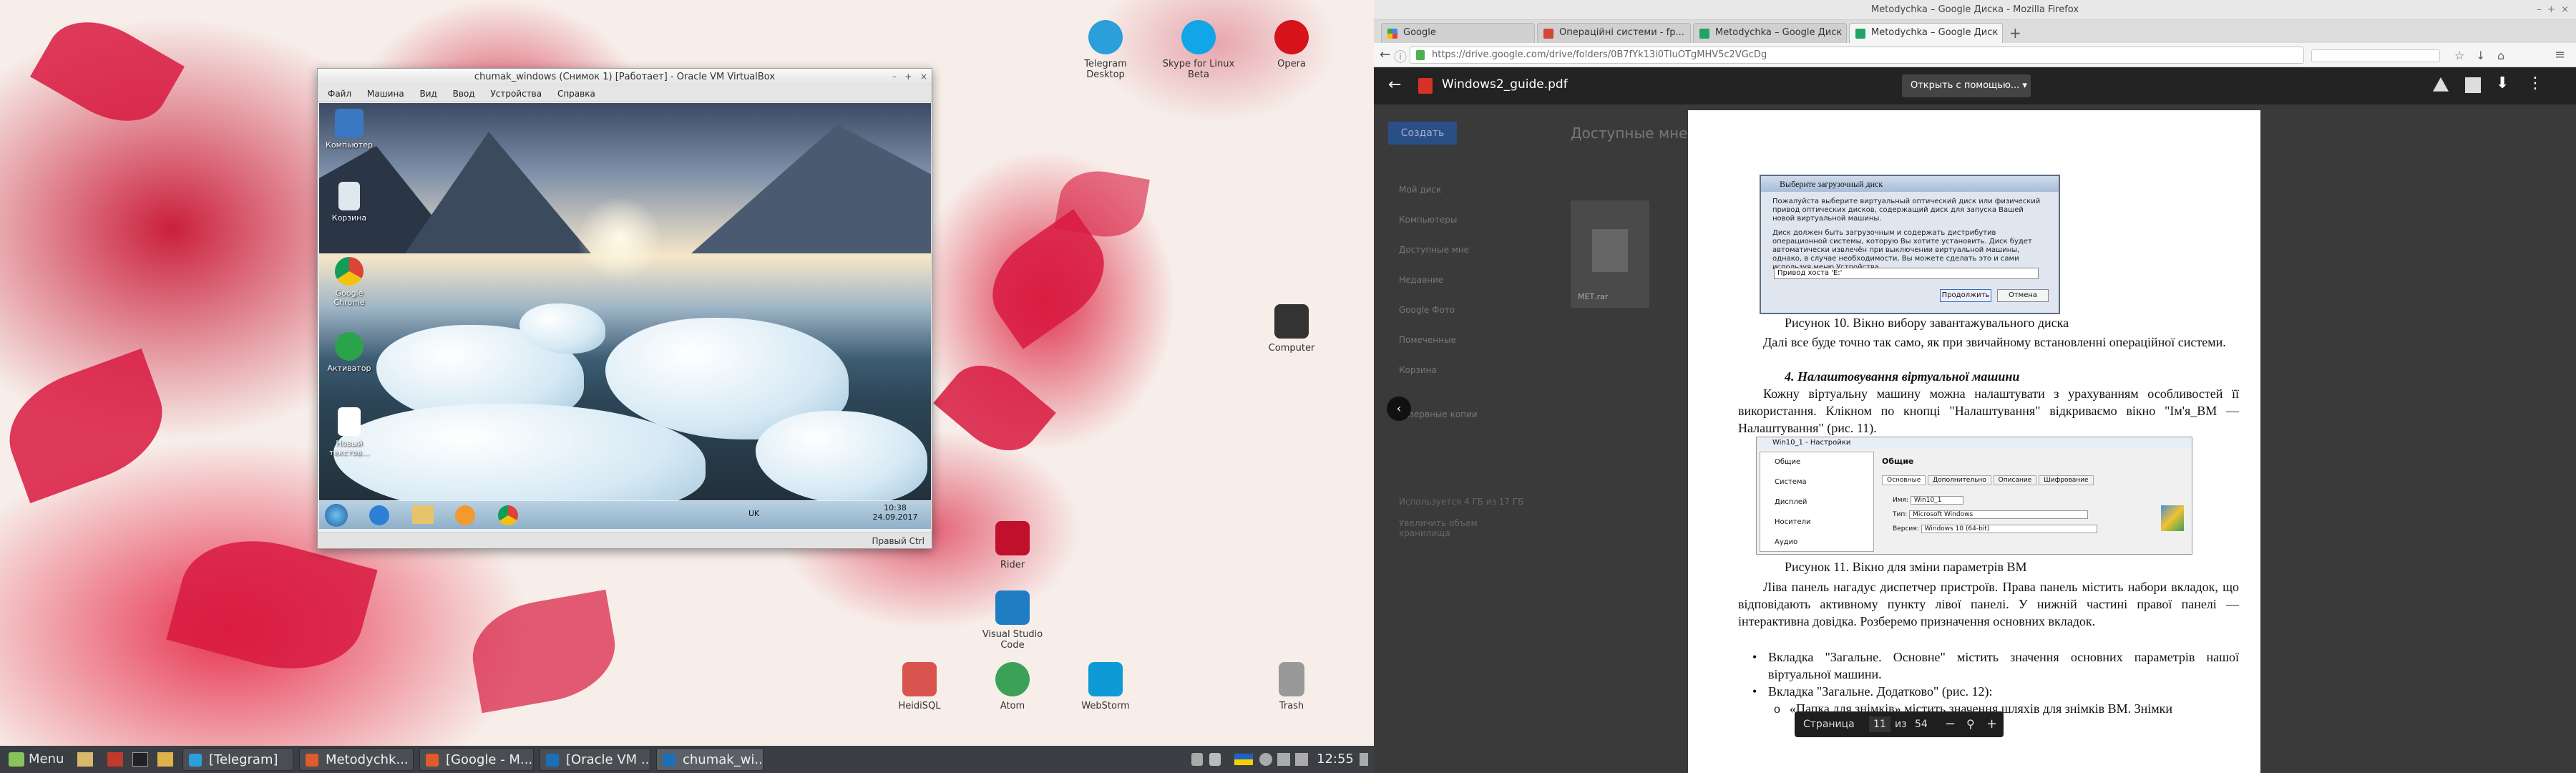 The height and width of the screenshot is (773, 2576). What do you see at coordinates (2535, 83) in the screenshot?
I see `more-options-icon: ⋮` at bounding box center [2535, 83].